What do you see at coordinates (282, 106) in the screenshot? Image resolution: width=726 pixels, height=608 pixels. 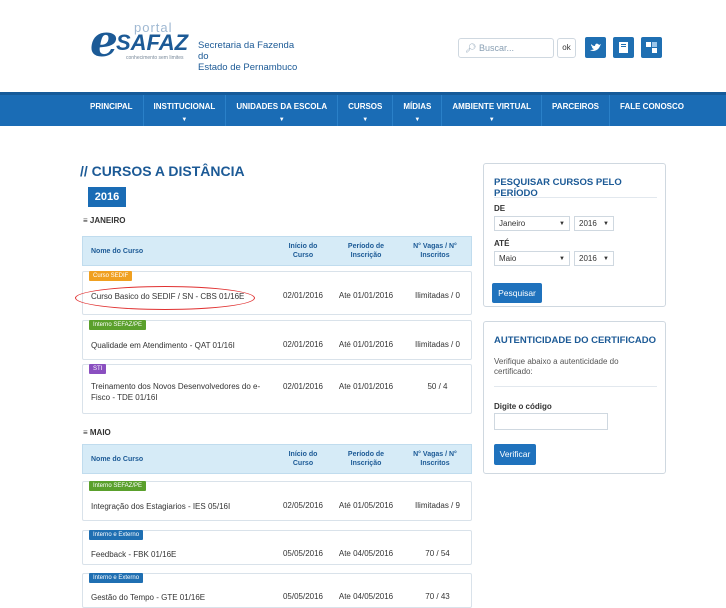 I see `nav-item-label: UNIDADES DA ESCOLA` at bounding box center [282, 106].